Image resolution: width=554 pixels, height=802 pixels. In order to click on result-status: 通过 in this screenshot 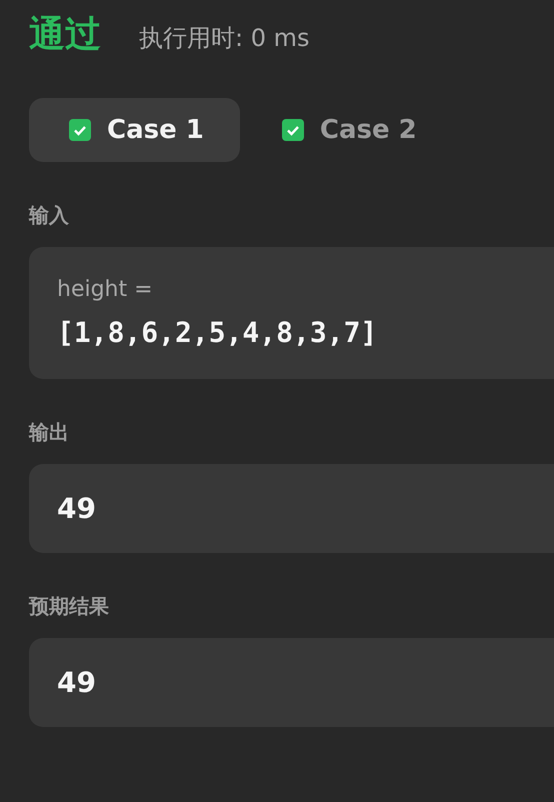, I will do `click(65, 35)`.